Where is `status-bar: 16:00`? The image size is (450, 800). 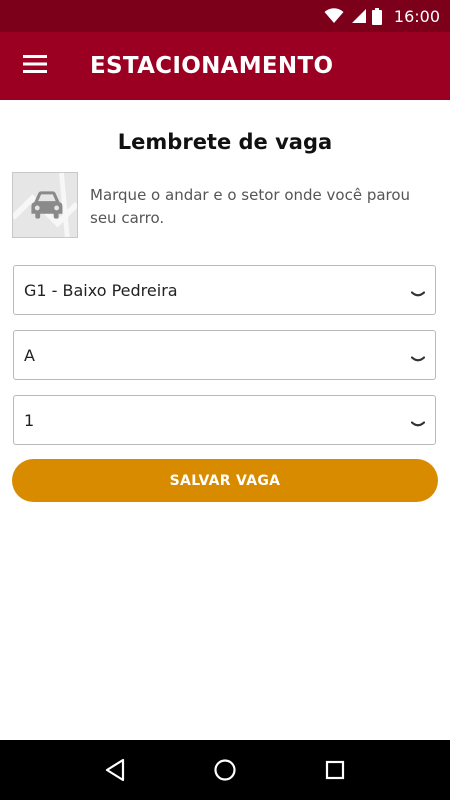 status-bar: 16:00 is located at coordinates (225, 16).